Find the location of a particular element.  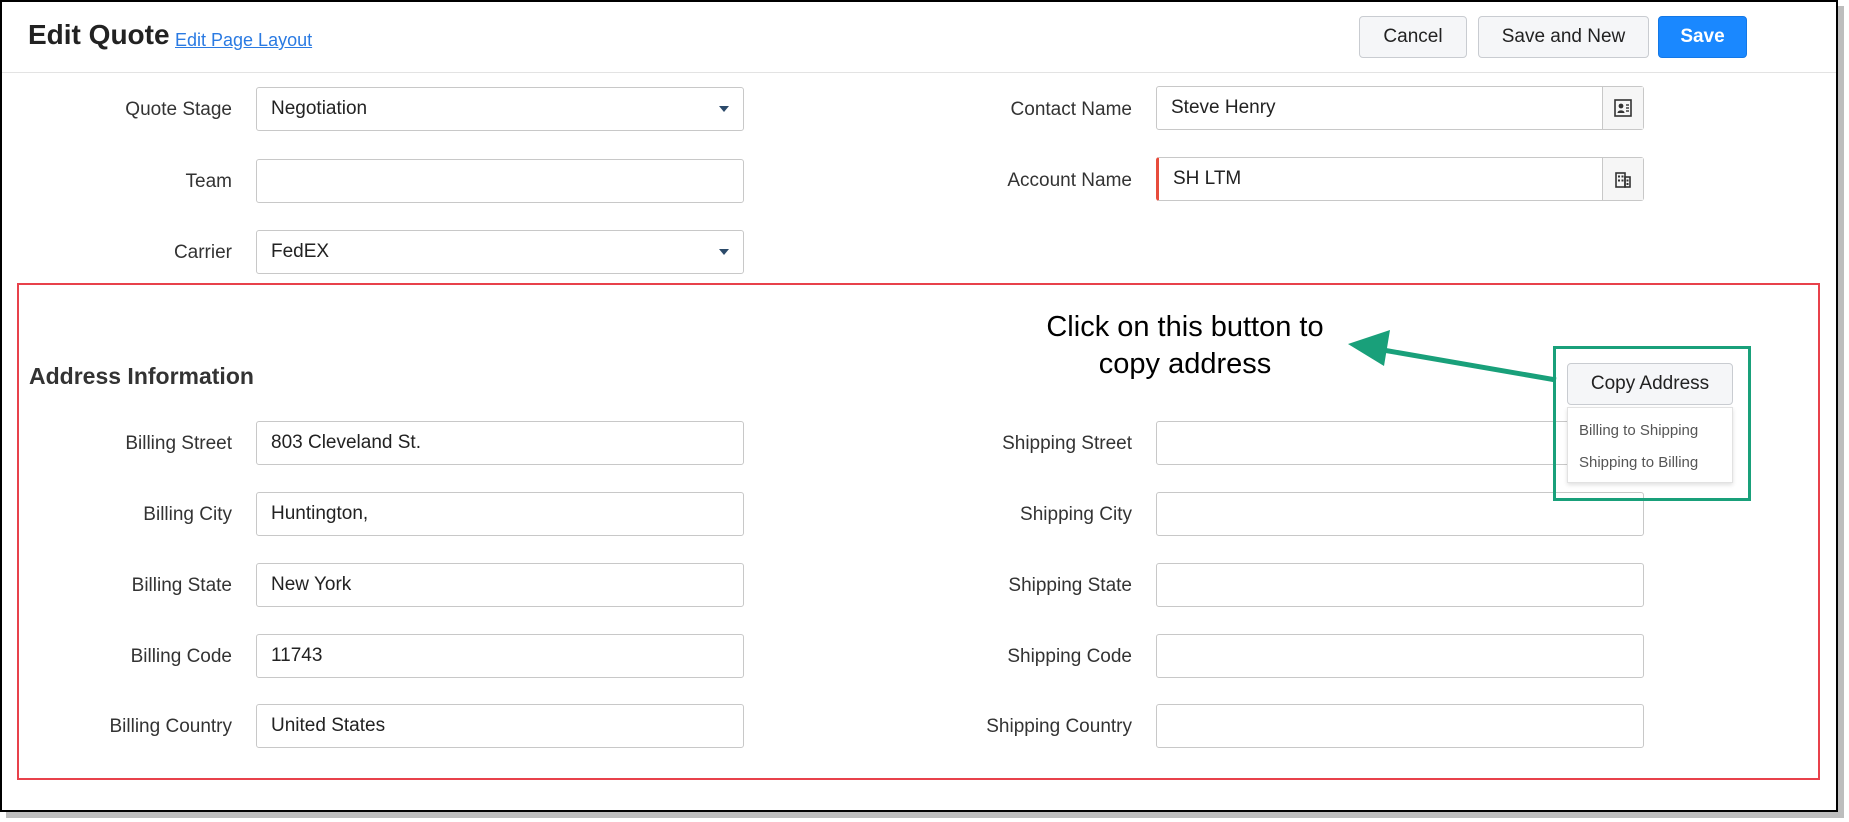

billing-country-label: Billing Country is located at coordinates (171, 726).